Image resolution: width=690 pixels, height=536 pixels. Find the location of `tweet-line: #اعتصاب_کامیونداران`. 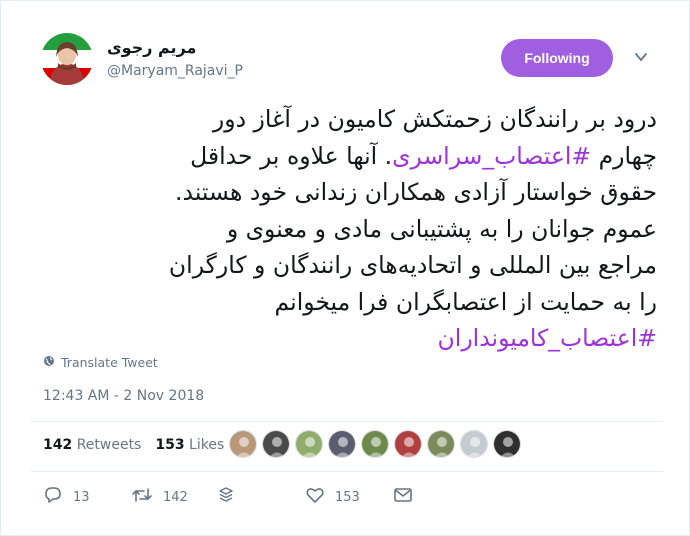

tweet-line: #اعتصاب_کامیونداران is located at coordinates (344, 338).